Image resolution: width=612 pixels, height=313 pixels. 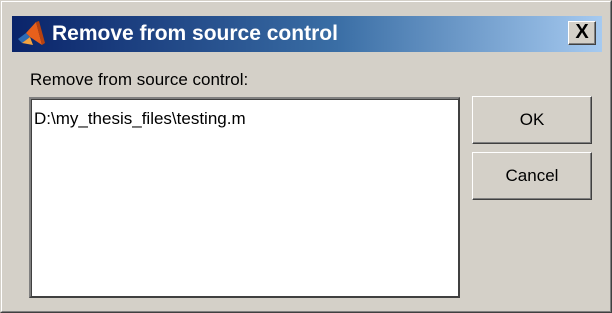 I want to click on title-bar: Remove from source control X, so click(x=307, y=34).